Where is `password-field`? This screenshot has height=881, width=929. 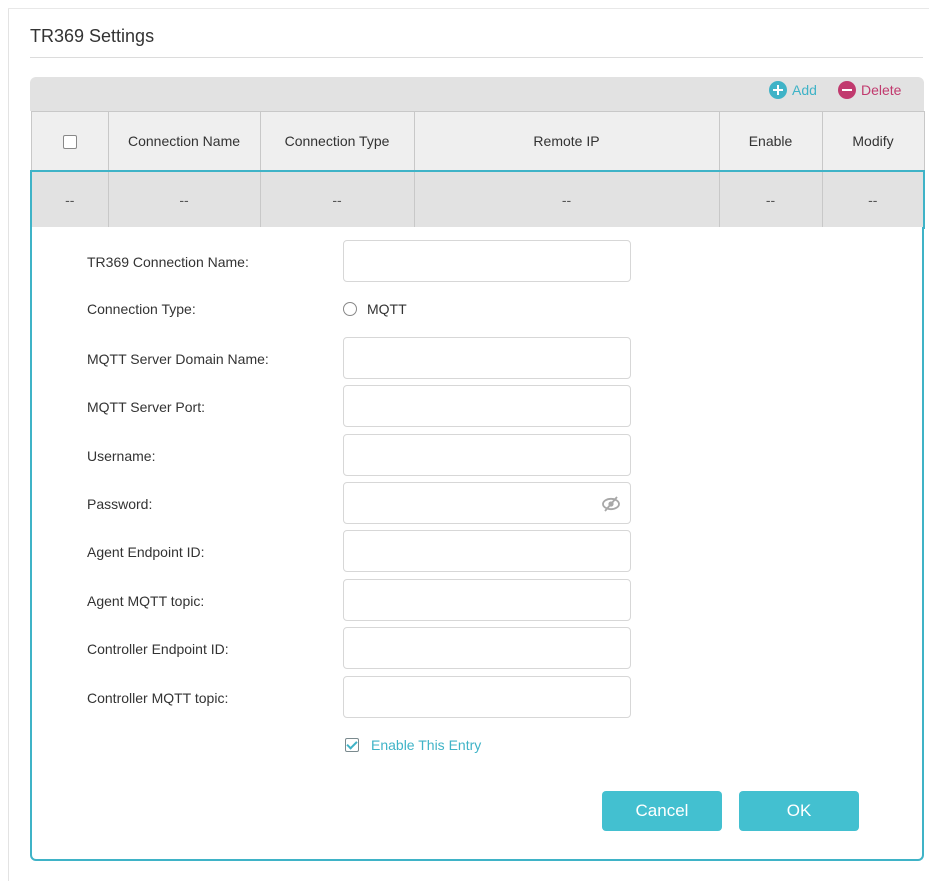 password-field is located at coordinates (487, 503).